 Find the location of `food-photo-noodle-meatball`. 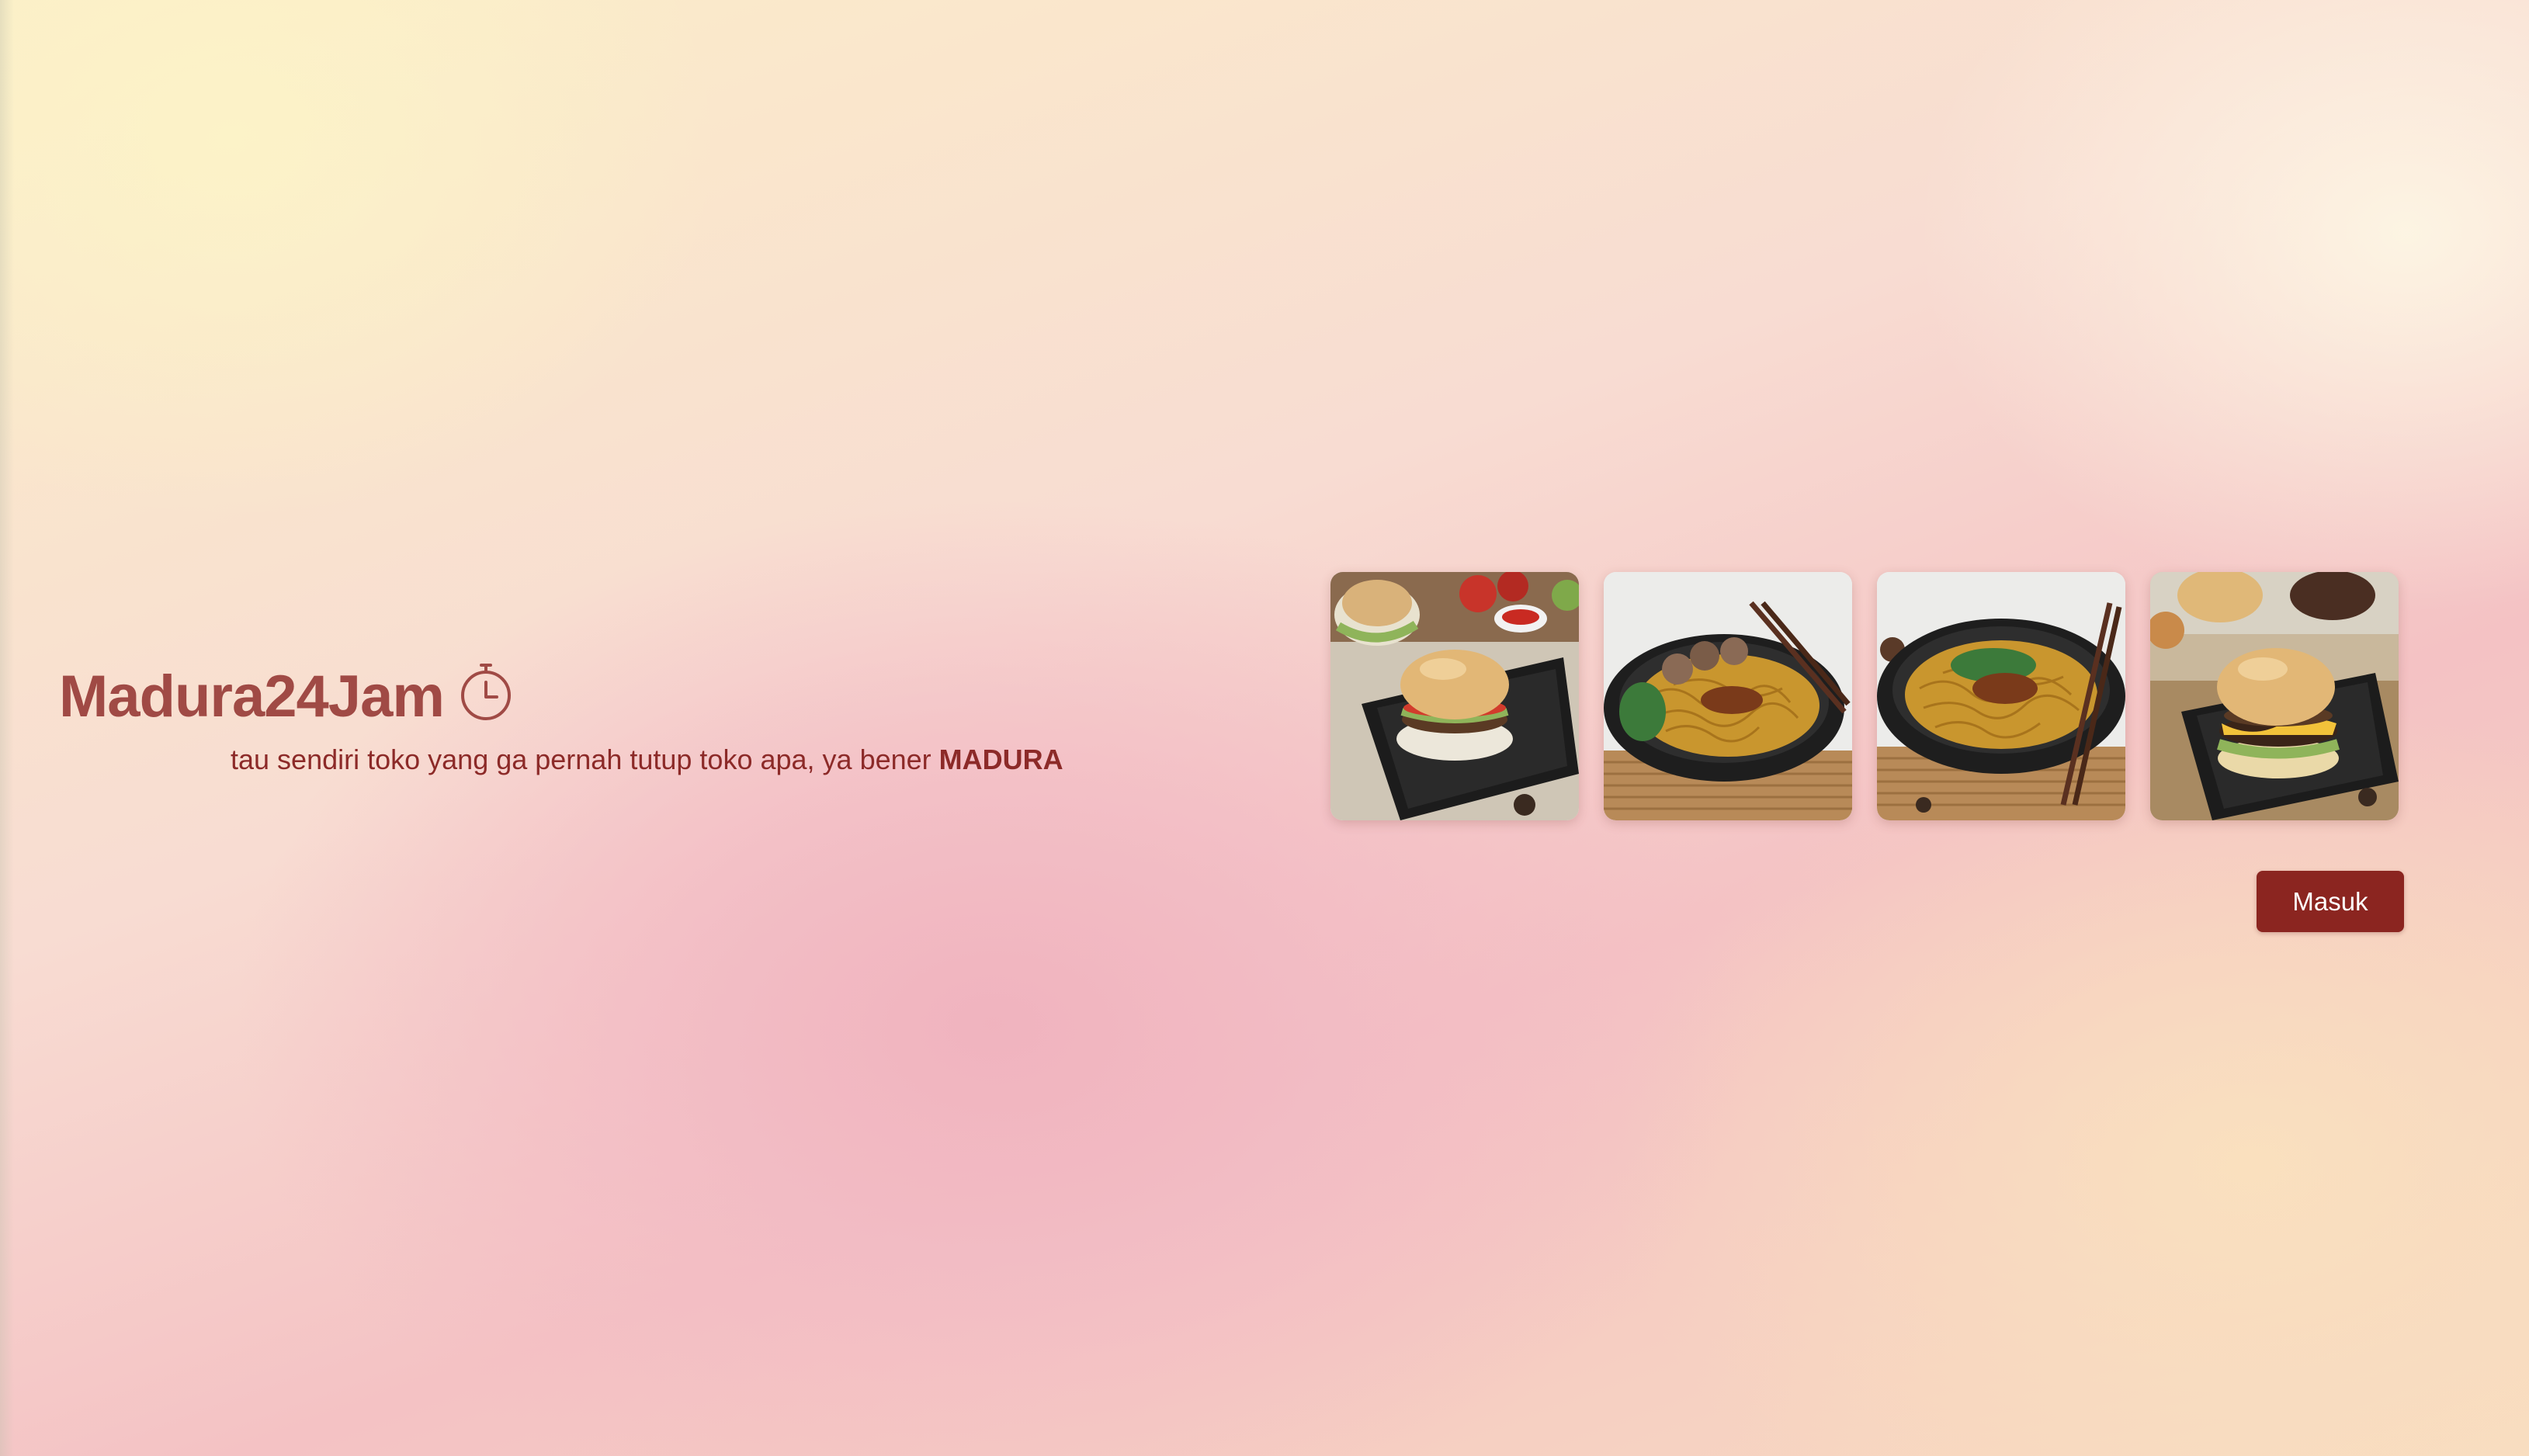

food-photo-noodle-meatball is located at coordinates (1728, 696).